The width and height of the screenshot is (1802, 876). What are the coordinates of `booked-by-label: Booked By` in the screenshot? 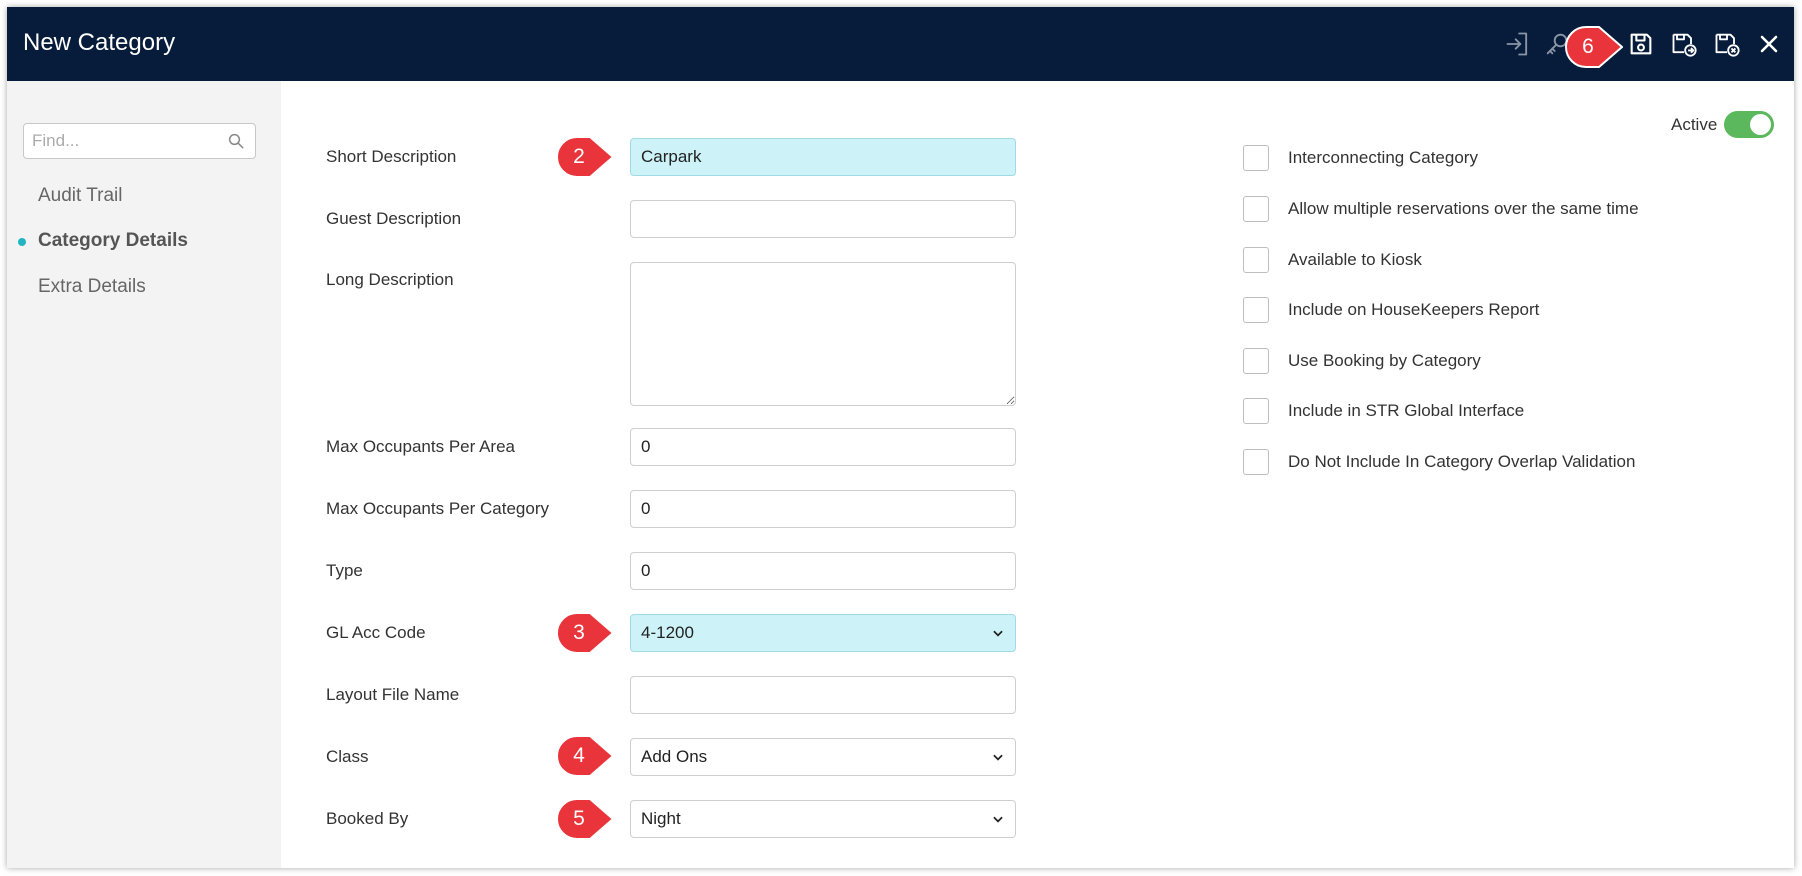 It's located at (367, 818).